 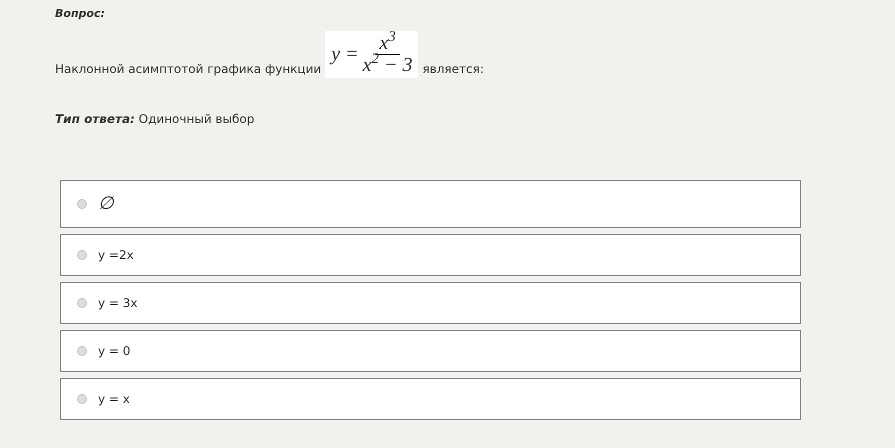 What do you see at coordinates (387, 65) in the screenshot?
I see `formula-denominator: x$^{2}$ − 3` at bounding box center [387, 65].